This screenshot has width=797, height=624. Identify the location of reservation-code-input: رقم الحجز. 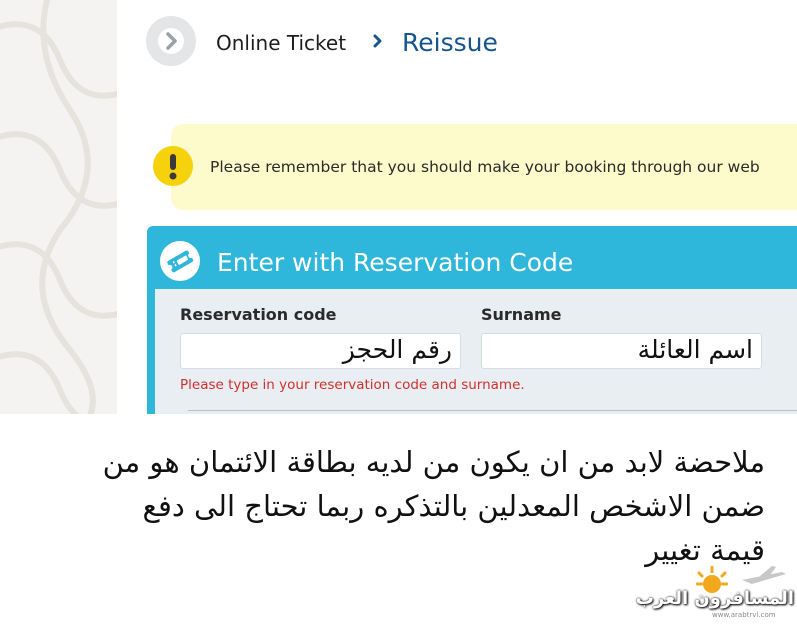
(320, 351).